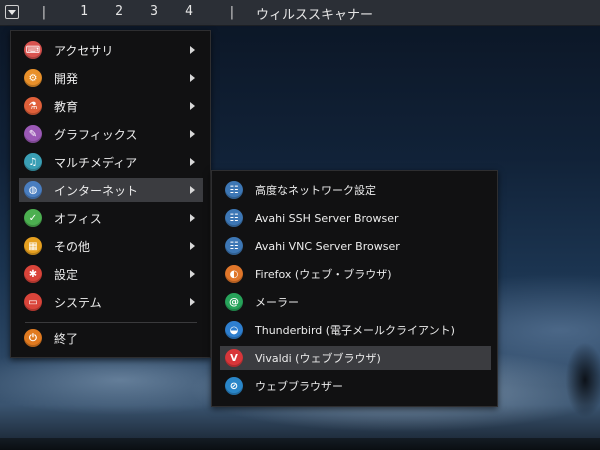  What do you see at coordinates (96, 162) in the screenshot?
I see `menu-item-label: マルチメディア` at bounding box center [96, 162].